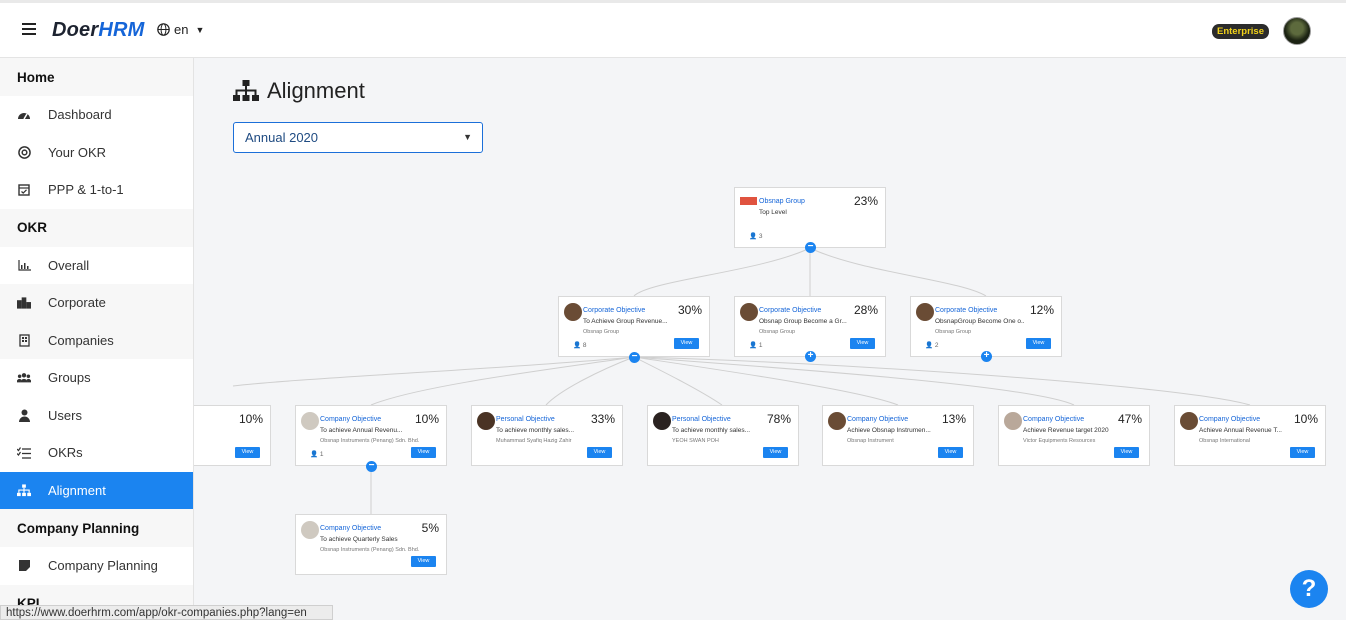 This screenshot has width=1346, height=620. I want to click on node-count: 👤 2, so click(932, 345).